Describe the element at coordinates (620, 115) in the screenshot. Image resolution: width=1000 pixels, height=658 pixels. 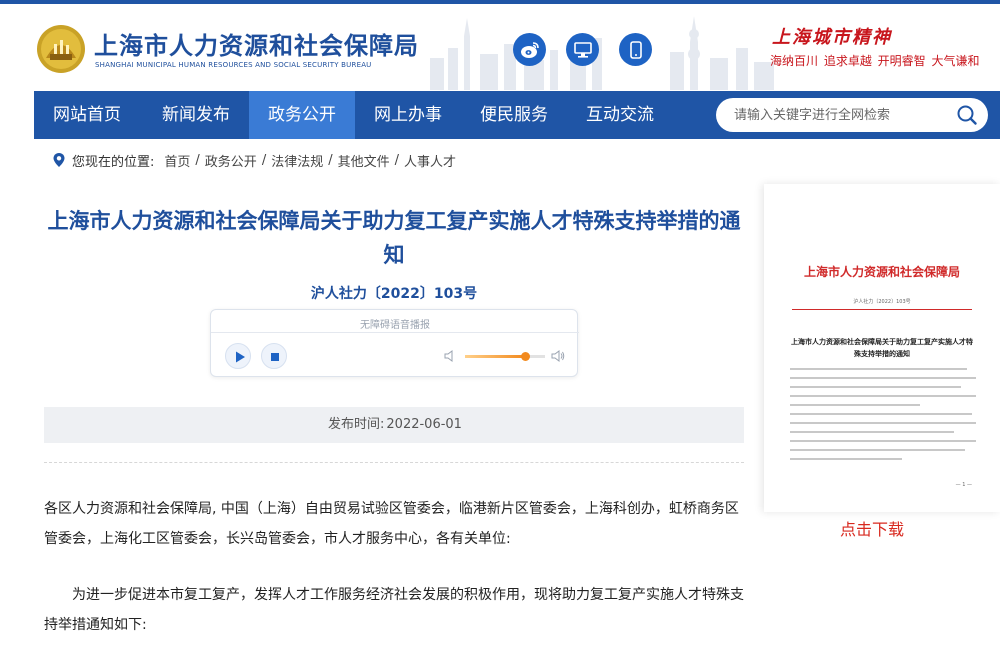
I see `nav-item-interaction: 互动交流` at that location.